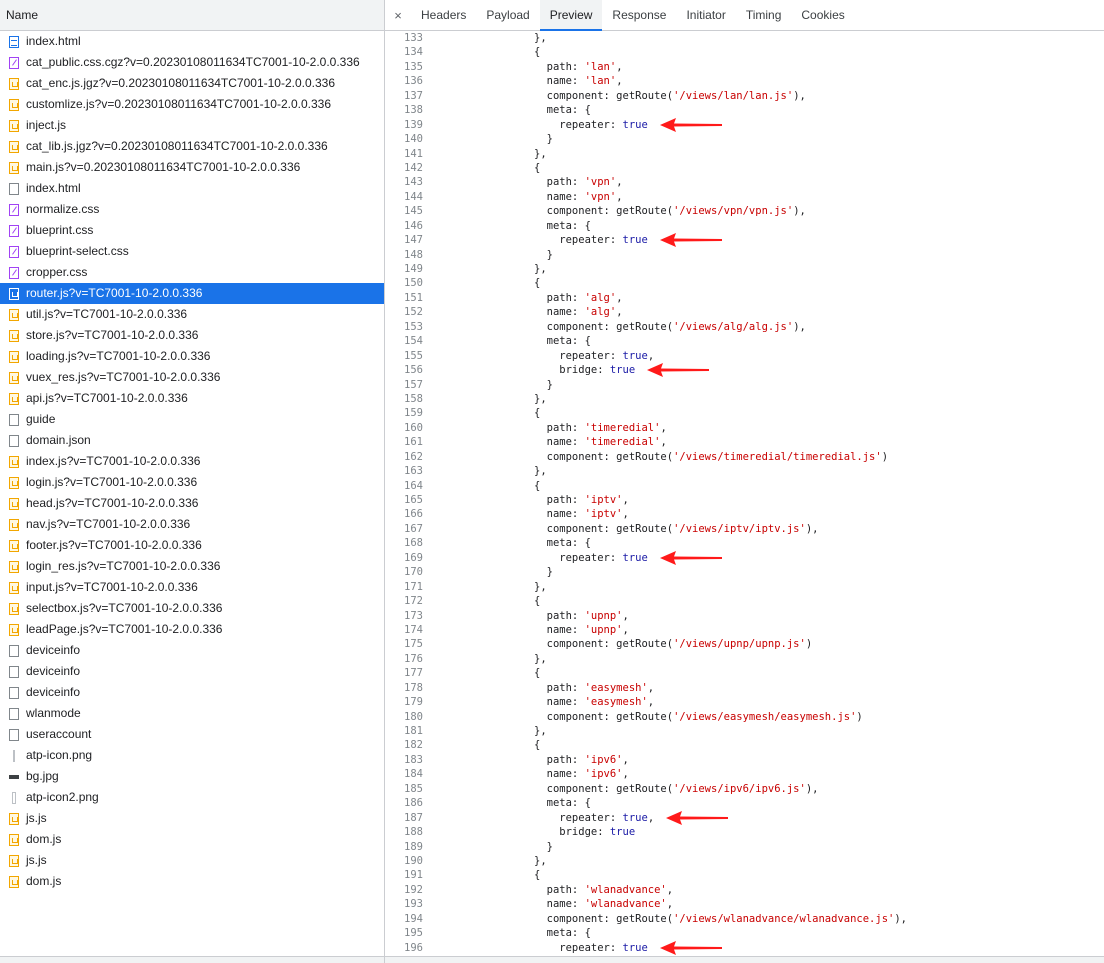 The height and width of the screenshot is (963, 1104). Describe the element at coordinates (192, 377) in the screenshot. I see `request-row: vuex_res.js?v=TC7001-10-2.0.0.336` at that location.